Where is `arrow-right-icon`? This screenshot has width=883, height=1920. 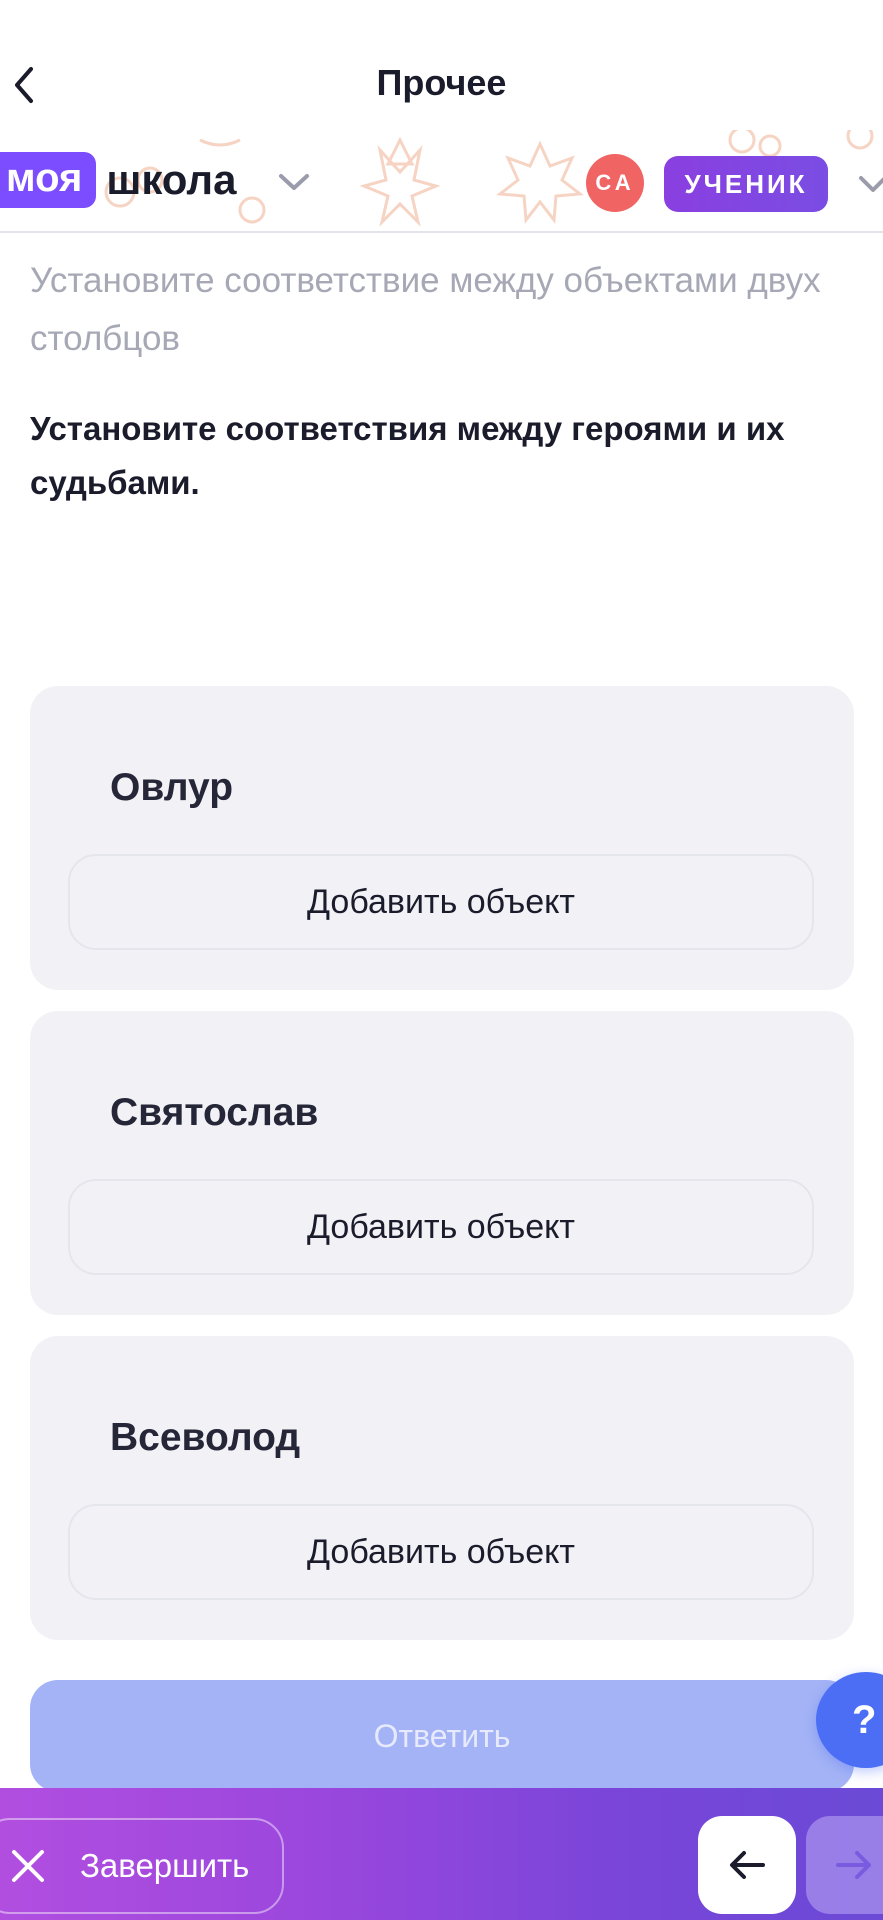
arrow-right-icon is located at coordinates (853, 1865).